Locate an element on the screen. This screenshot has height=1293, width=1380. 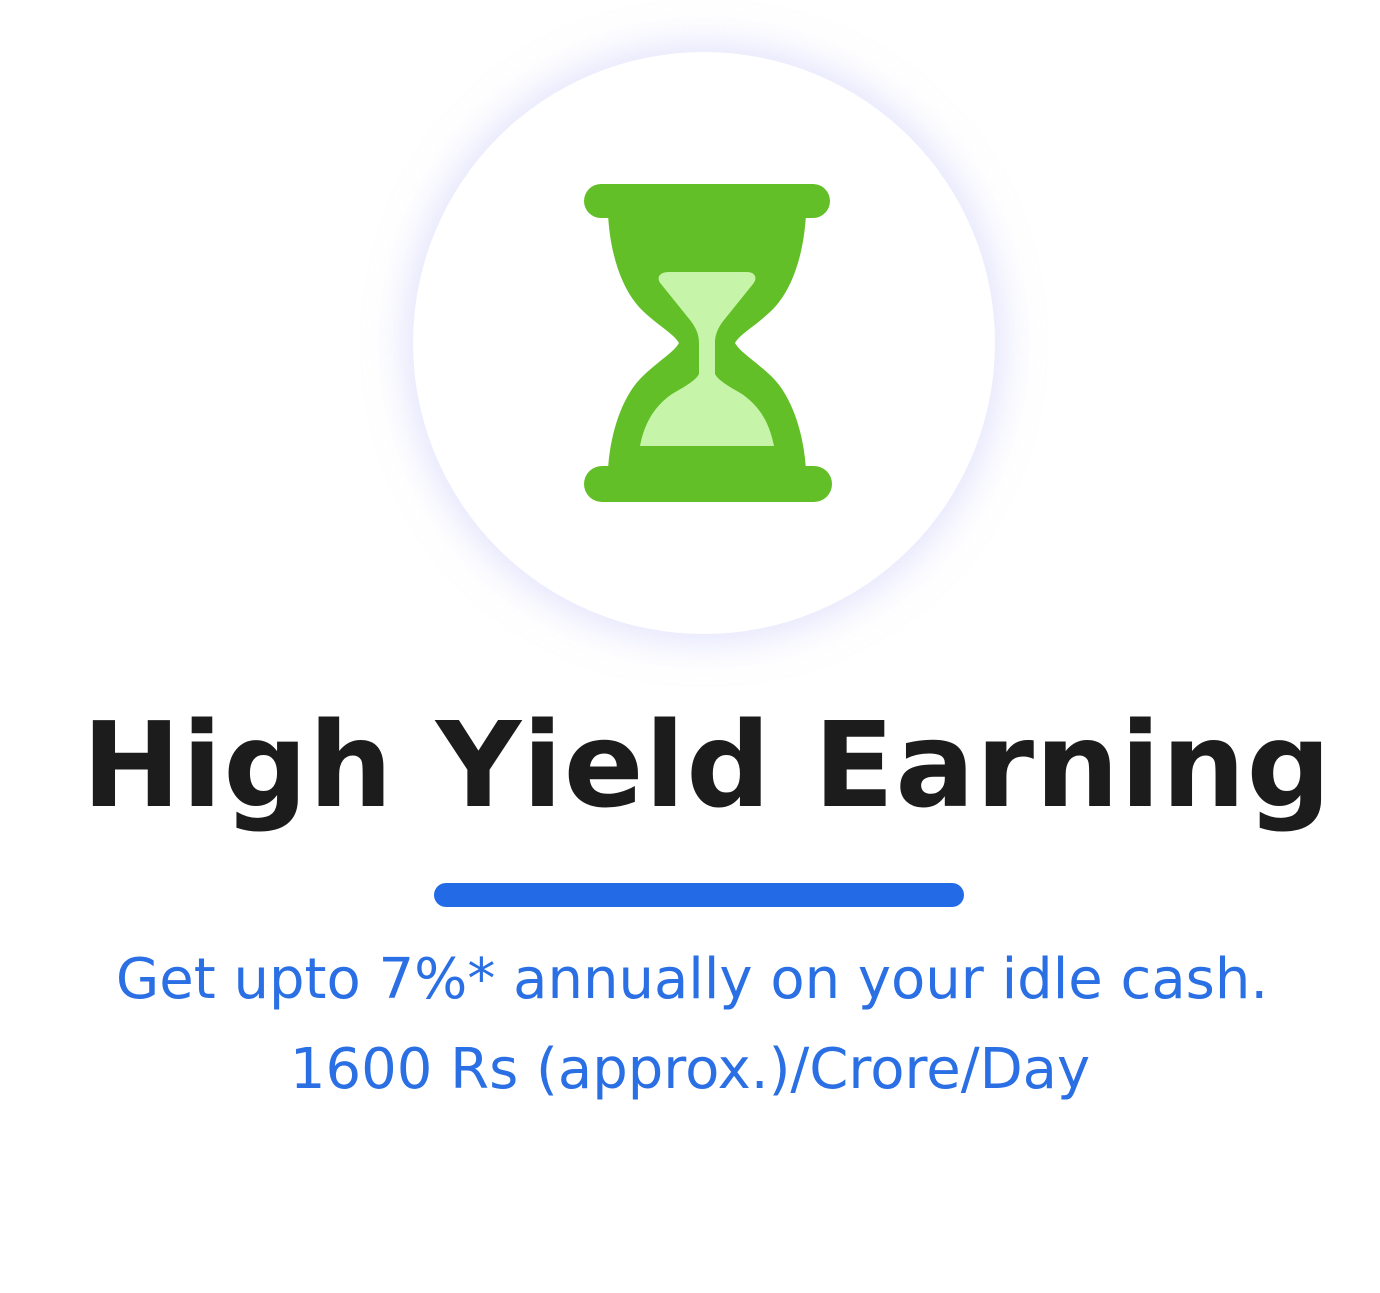
hourglass-icon is located at coordinates (708, 343).